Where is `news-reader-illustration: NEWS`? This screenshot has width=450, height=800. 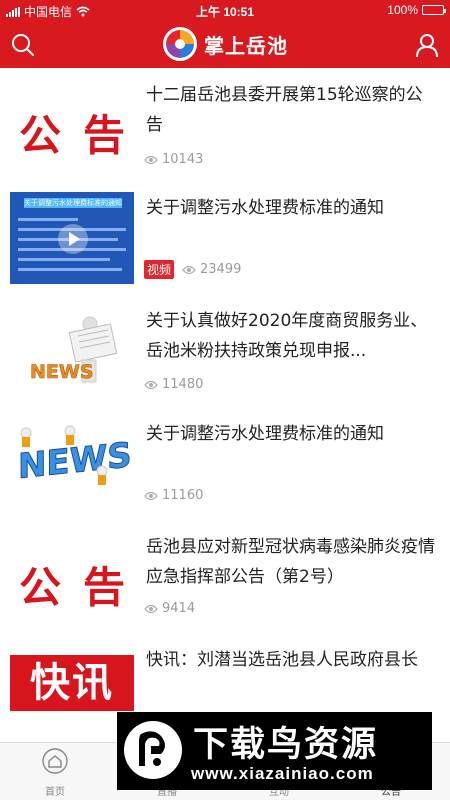 news-reader-illustration: NEWS is located at coordinates (72, 348).